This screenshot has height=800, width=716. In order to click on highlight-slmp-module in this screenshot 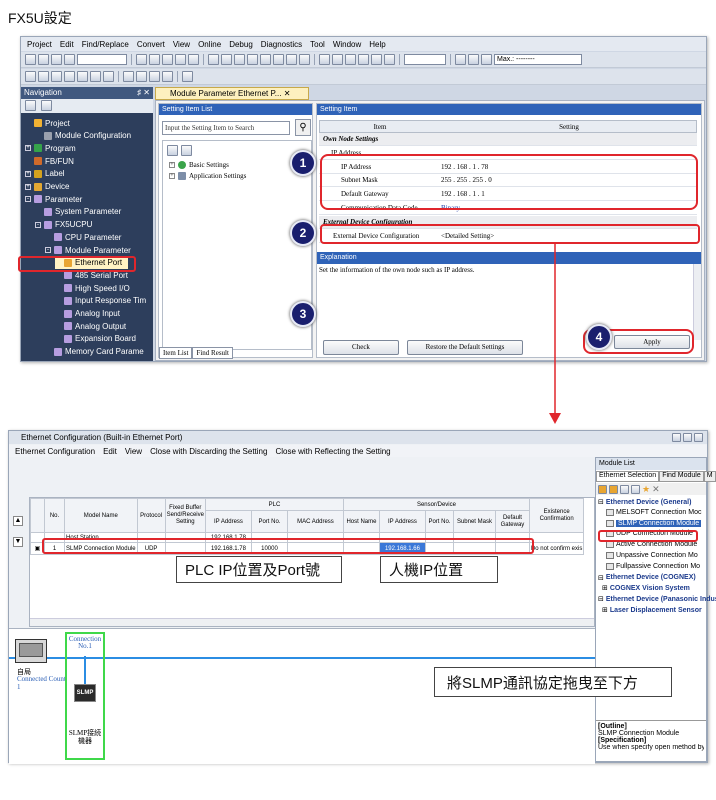, I will do `click(648, 536)`.